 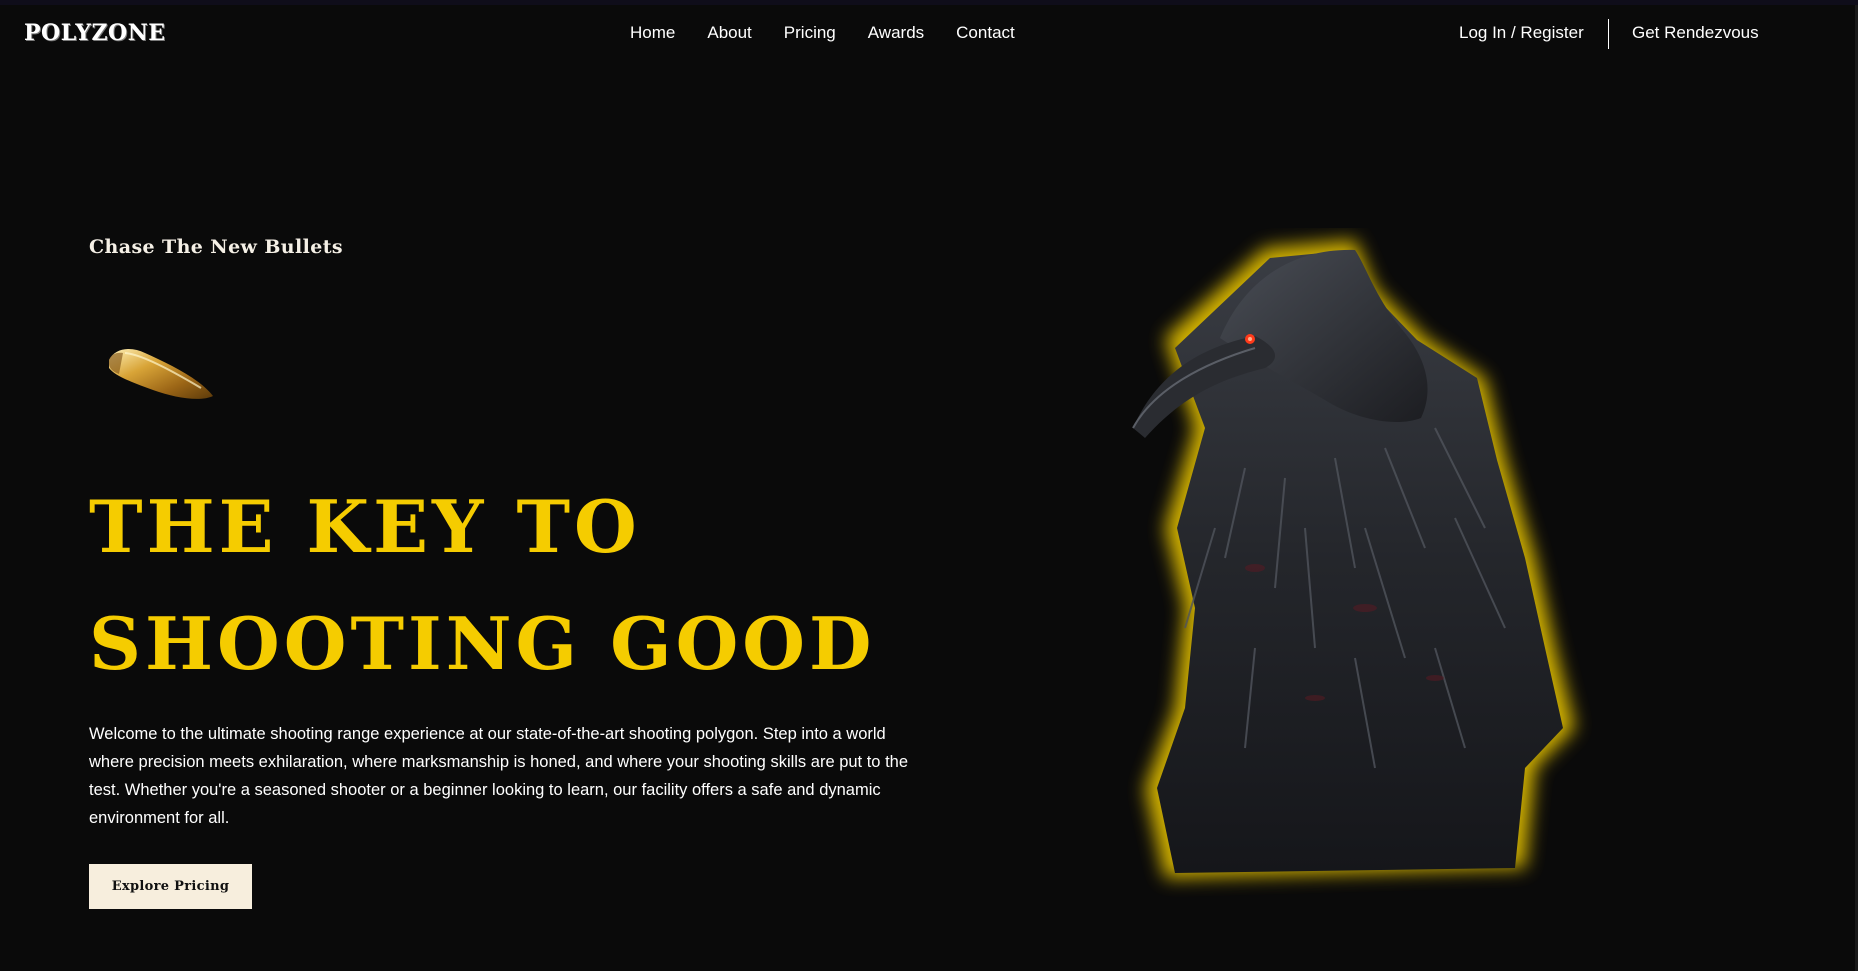 What do you see at coordinates (1608, 34) in the screenshot?
I see `nav-divider` at bounding box center [1608, 34].